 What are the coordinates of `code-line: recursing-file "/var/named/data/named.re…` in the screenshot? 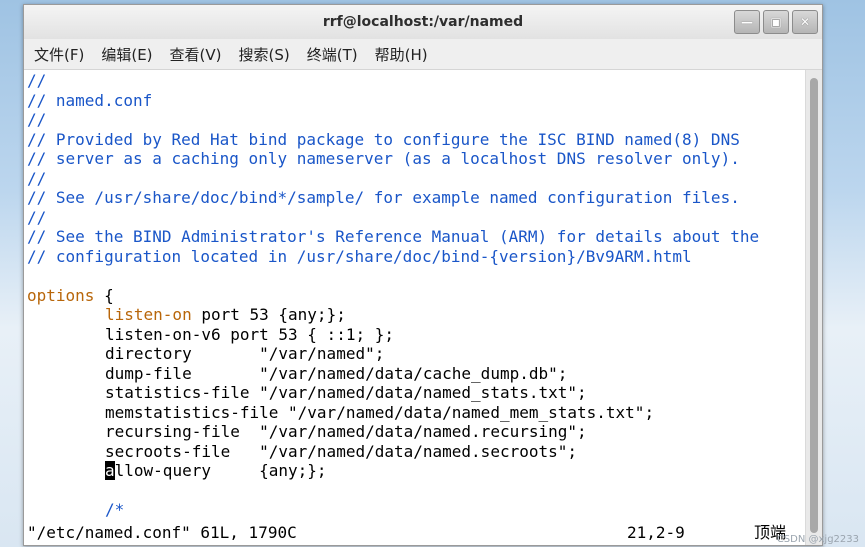 It's located at (307, 432).